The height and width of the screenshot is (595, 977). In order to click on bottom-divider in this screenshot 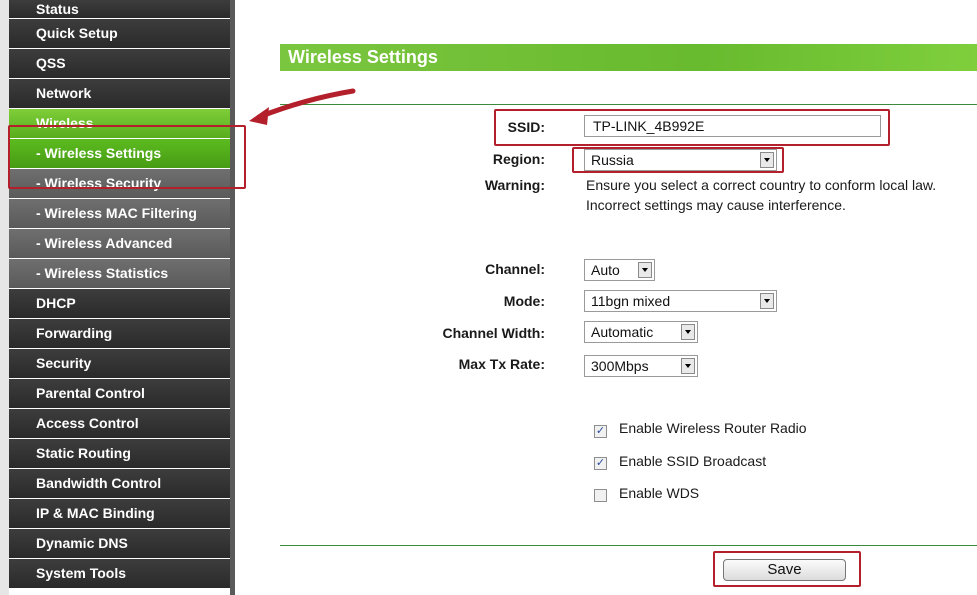, I will do `click(628, 545)`.